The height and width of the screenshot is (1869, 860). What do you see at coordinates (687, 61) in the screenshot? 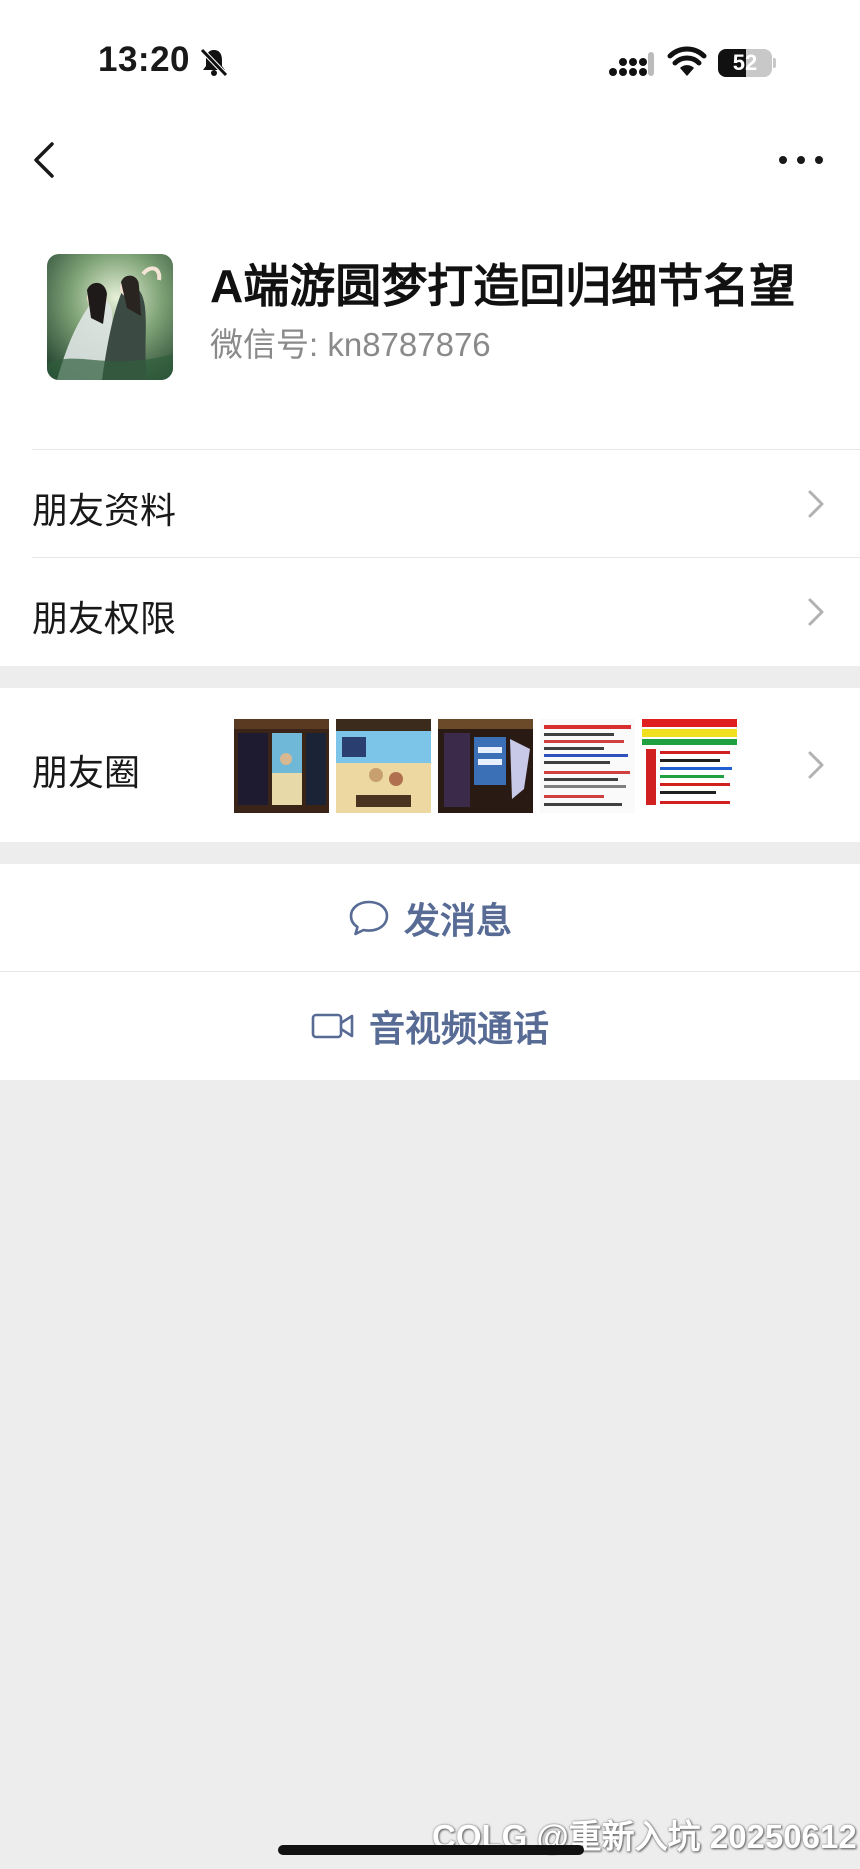
I see `wifi-icon` at bounding box center [687, 61].